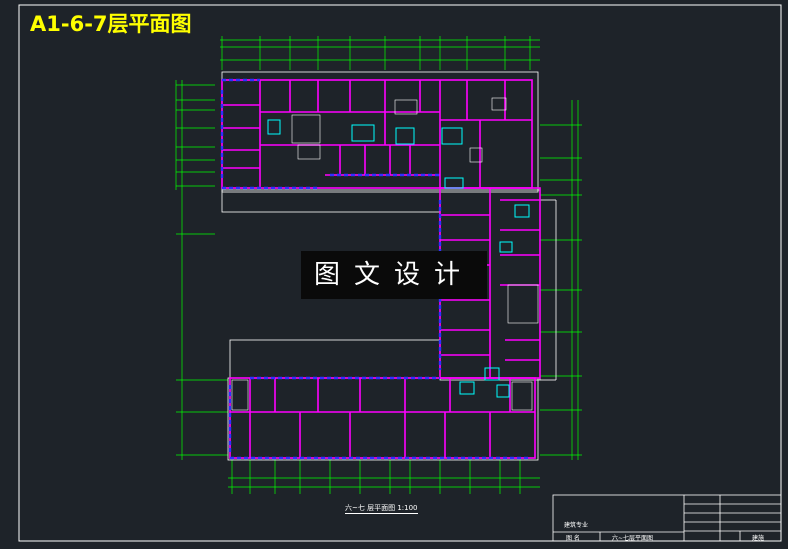 This screenshot has height=549, width=788. What do you see at coordinates (633, 538) in the screenshot?
I see `title-block-sheet-name: 六~七层平面图` at bounding box center [633, 538].